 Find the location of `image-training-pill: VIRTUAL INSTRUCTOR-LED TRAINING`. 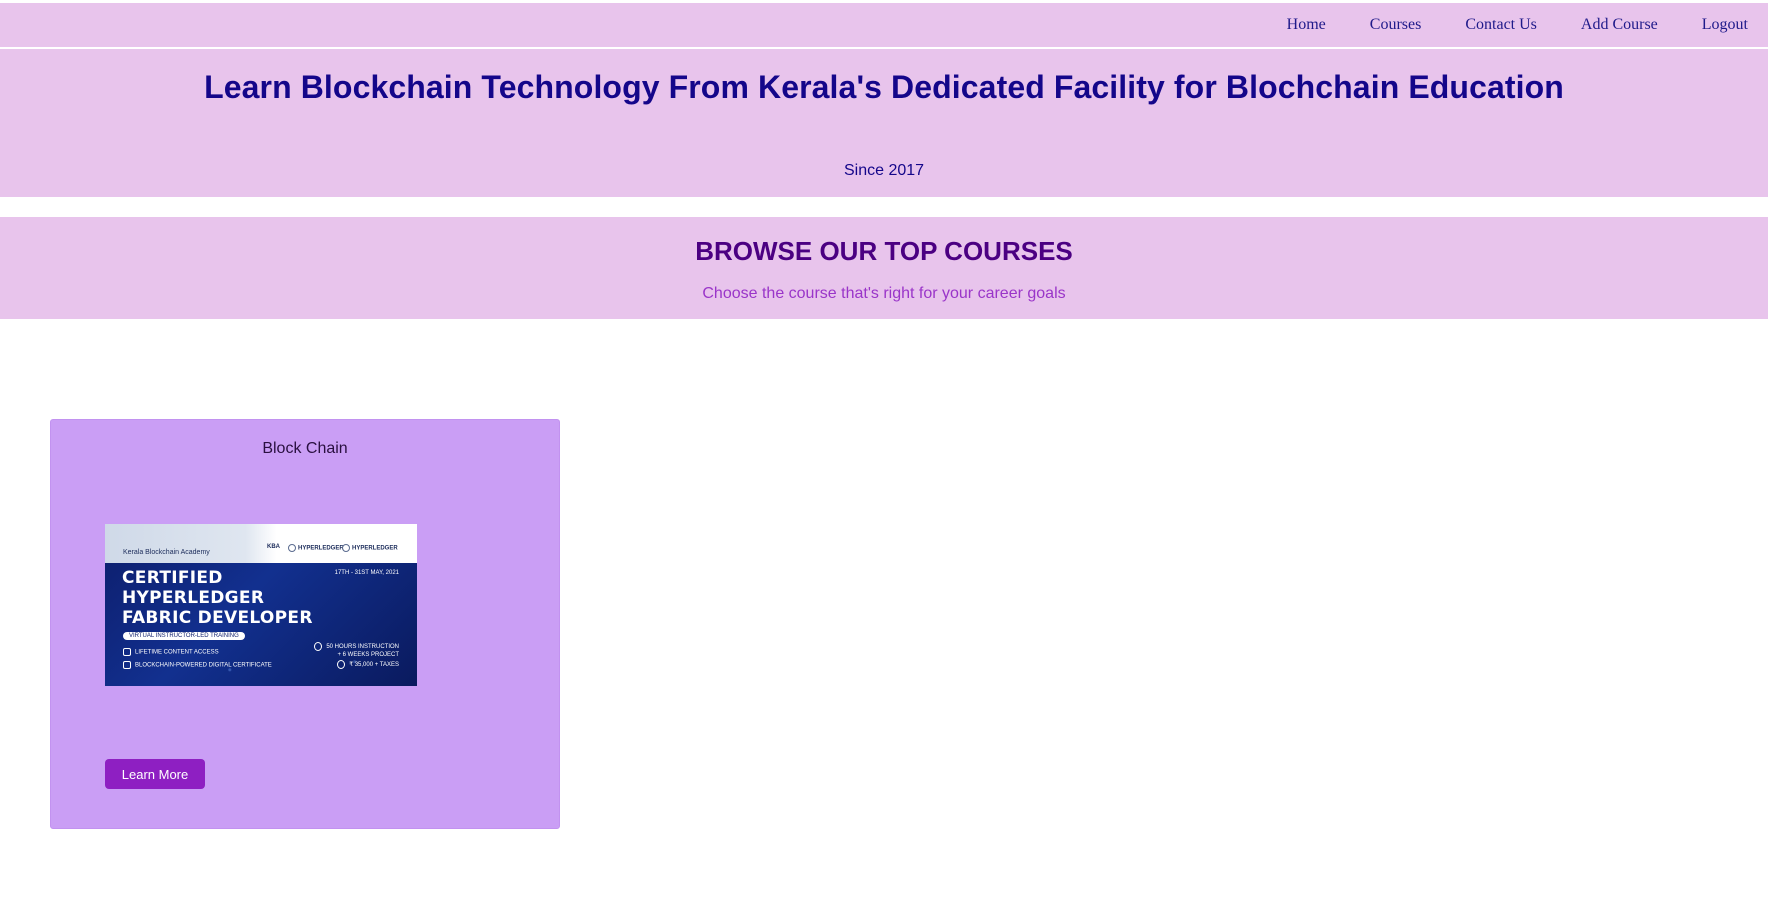

image-training-pill: VIRTUAL INSTRUCTOR-LED TRAINING is located at coordinates (184, 636).